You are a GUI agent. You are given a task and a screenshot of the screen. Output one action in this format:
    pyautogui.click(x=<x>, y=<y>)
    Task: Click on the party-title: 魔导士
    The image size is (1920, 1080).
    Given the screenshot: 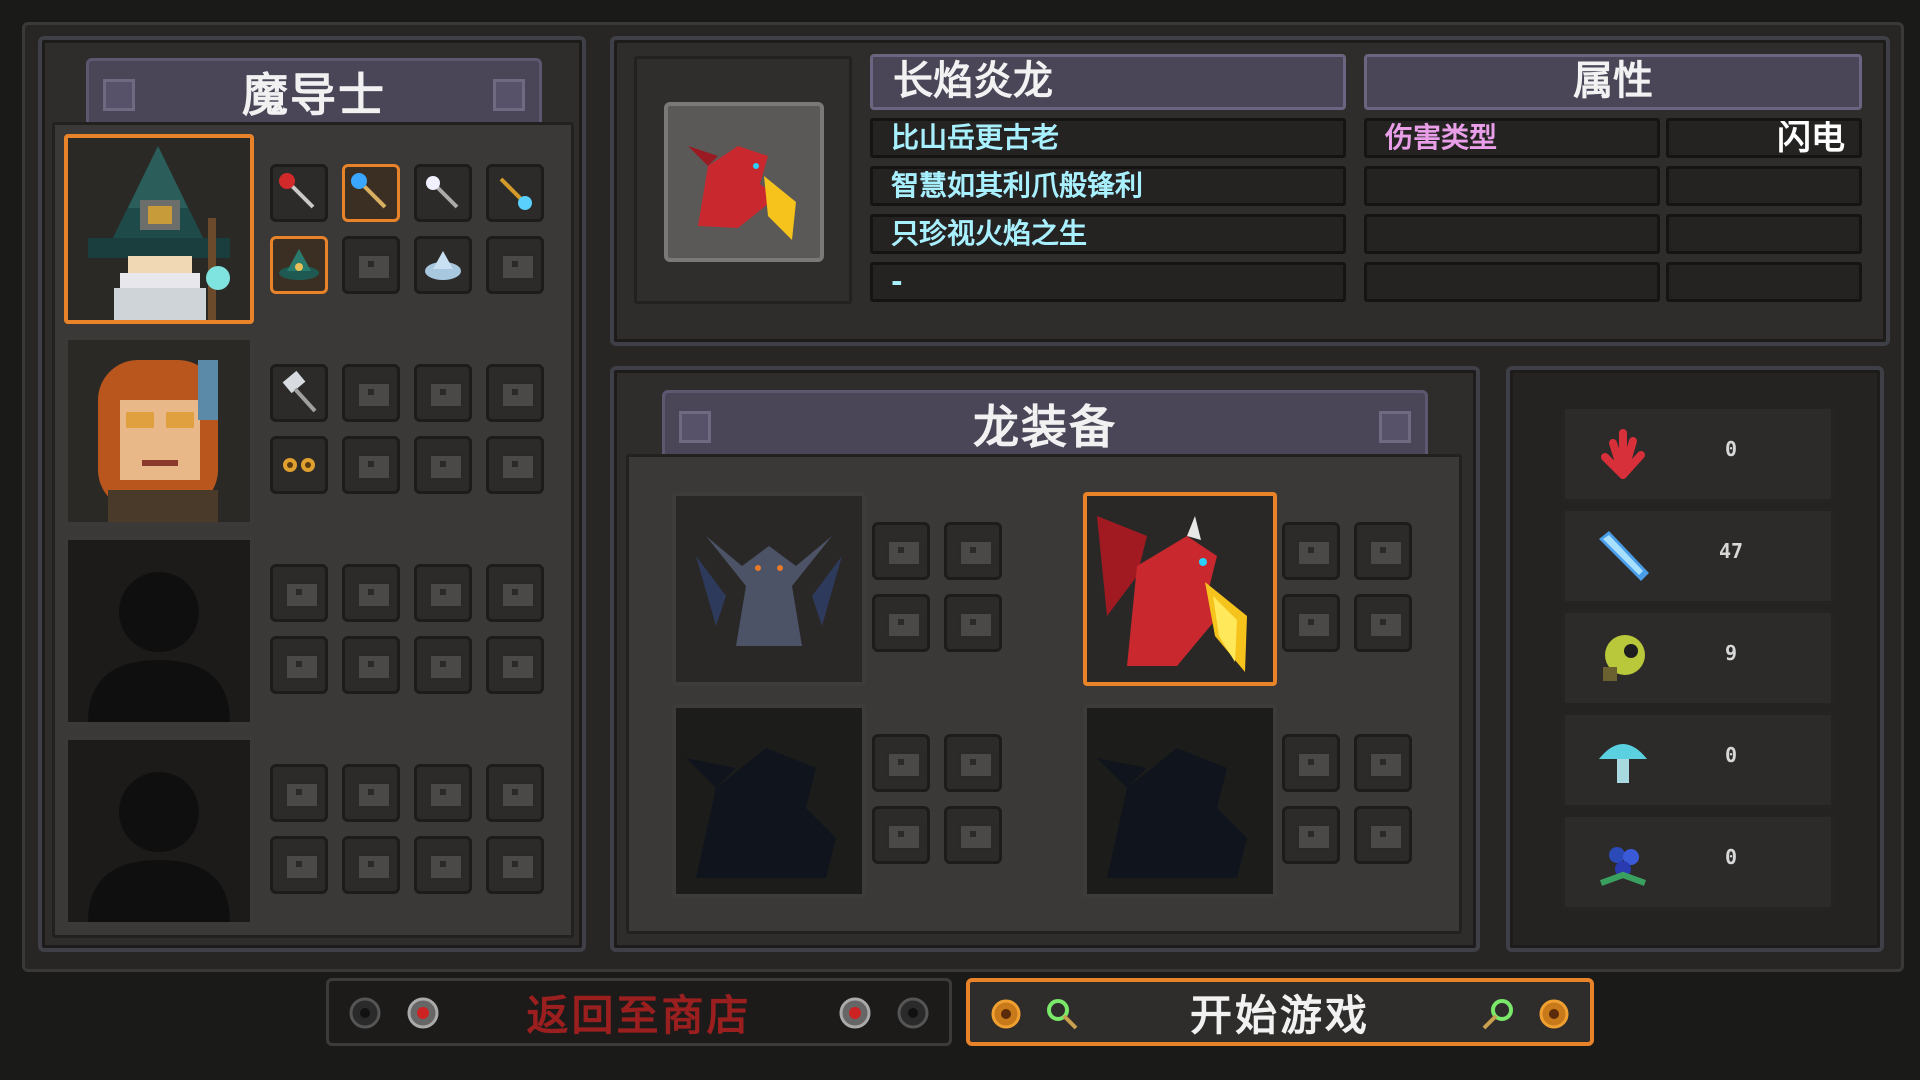 What is the action you would take?
    pyautogui.click(x=314, y=95)
    